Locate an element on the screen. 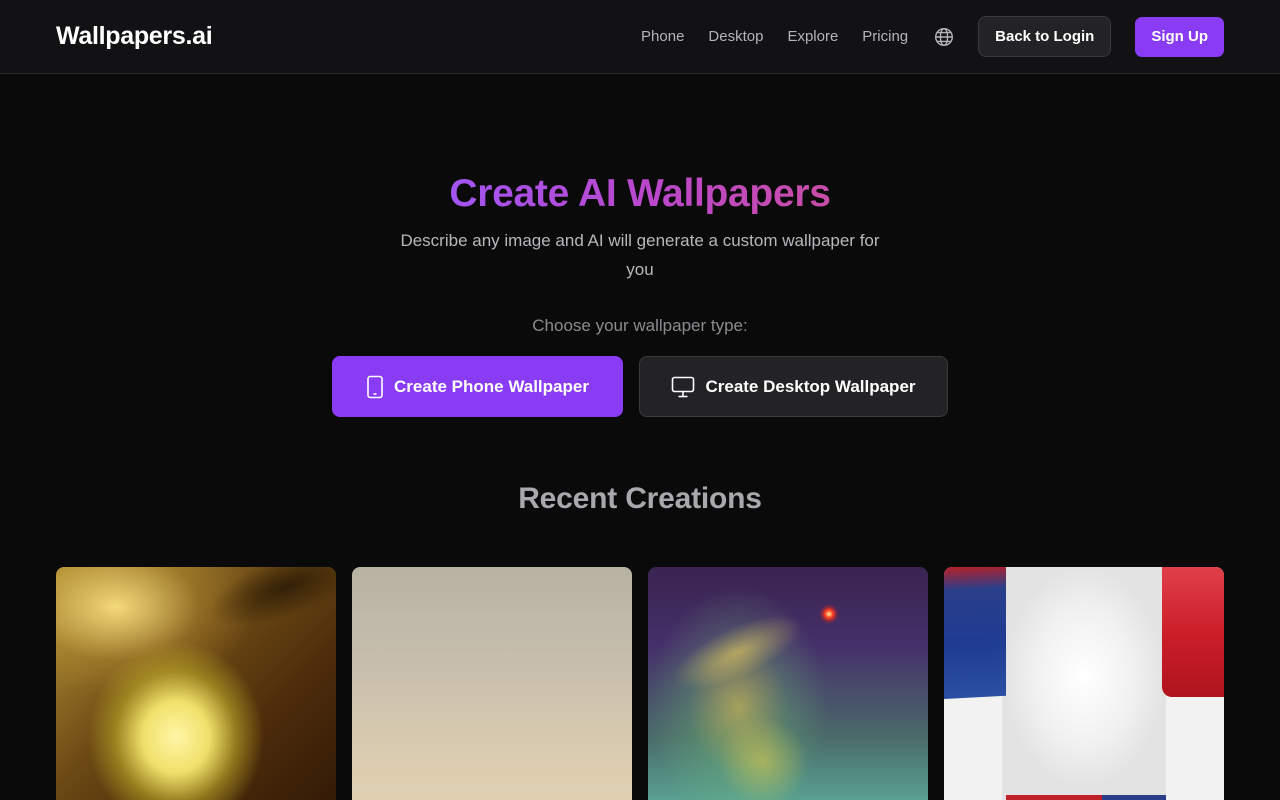 This screenshot has width=1280, height=800. nav-link-pricing: Pricing is located at coordinates (885, 36).